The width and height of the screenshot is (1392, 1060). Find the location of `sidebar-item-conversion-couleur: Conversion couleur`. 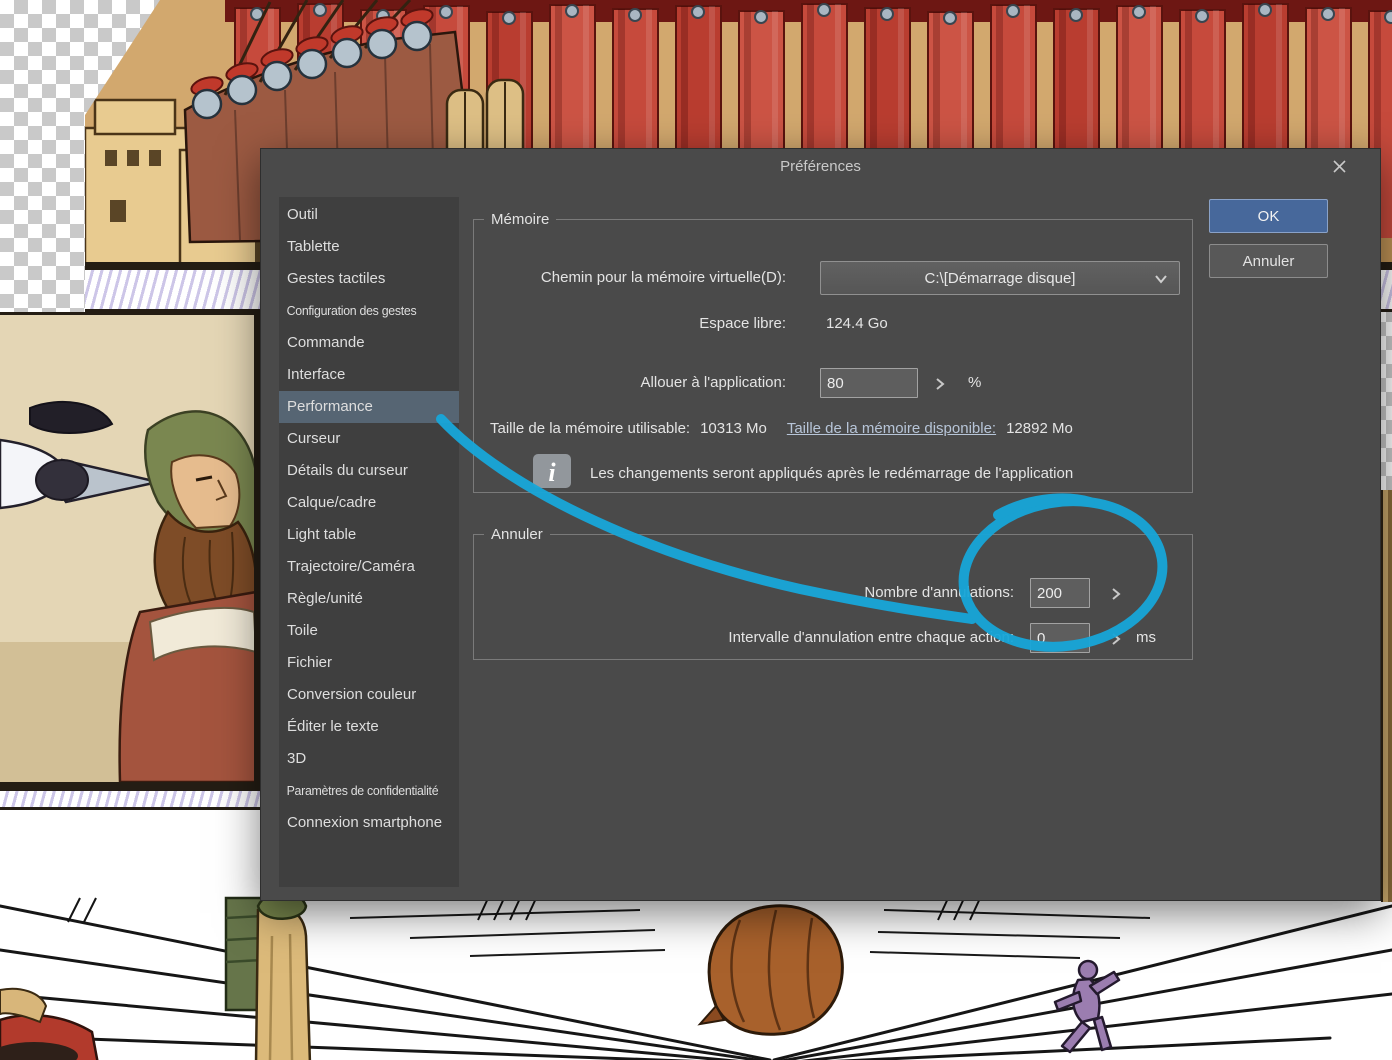

sidebar-item-conversion-couleur: Conversion couleur is located at coordinates (369, 695).